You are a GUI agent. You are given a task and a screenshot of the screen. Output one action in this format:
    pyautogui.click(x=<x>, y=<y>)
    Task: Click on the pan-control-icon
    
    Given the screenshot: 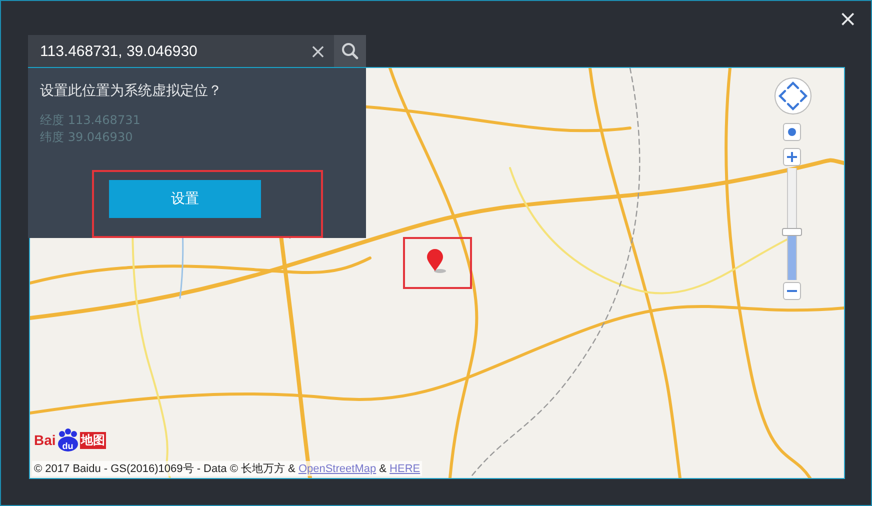 What is the action you would take?
    pyautogui.click(x=793, y=96)
    